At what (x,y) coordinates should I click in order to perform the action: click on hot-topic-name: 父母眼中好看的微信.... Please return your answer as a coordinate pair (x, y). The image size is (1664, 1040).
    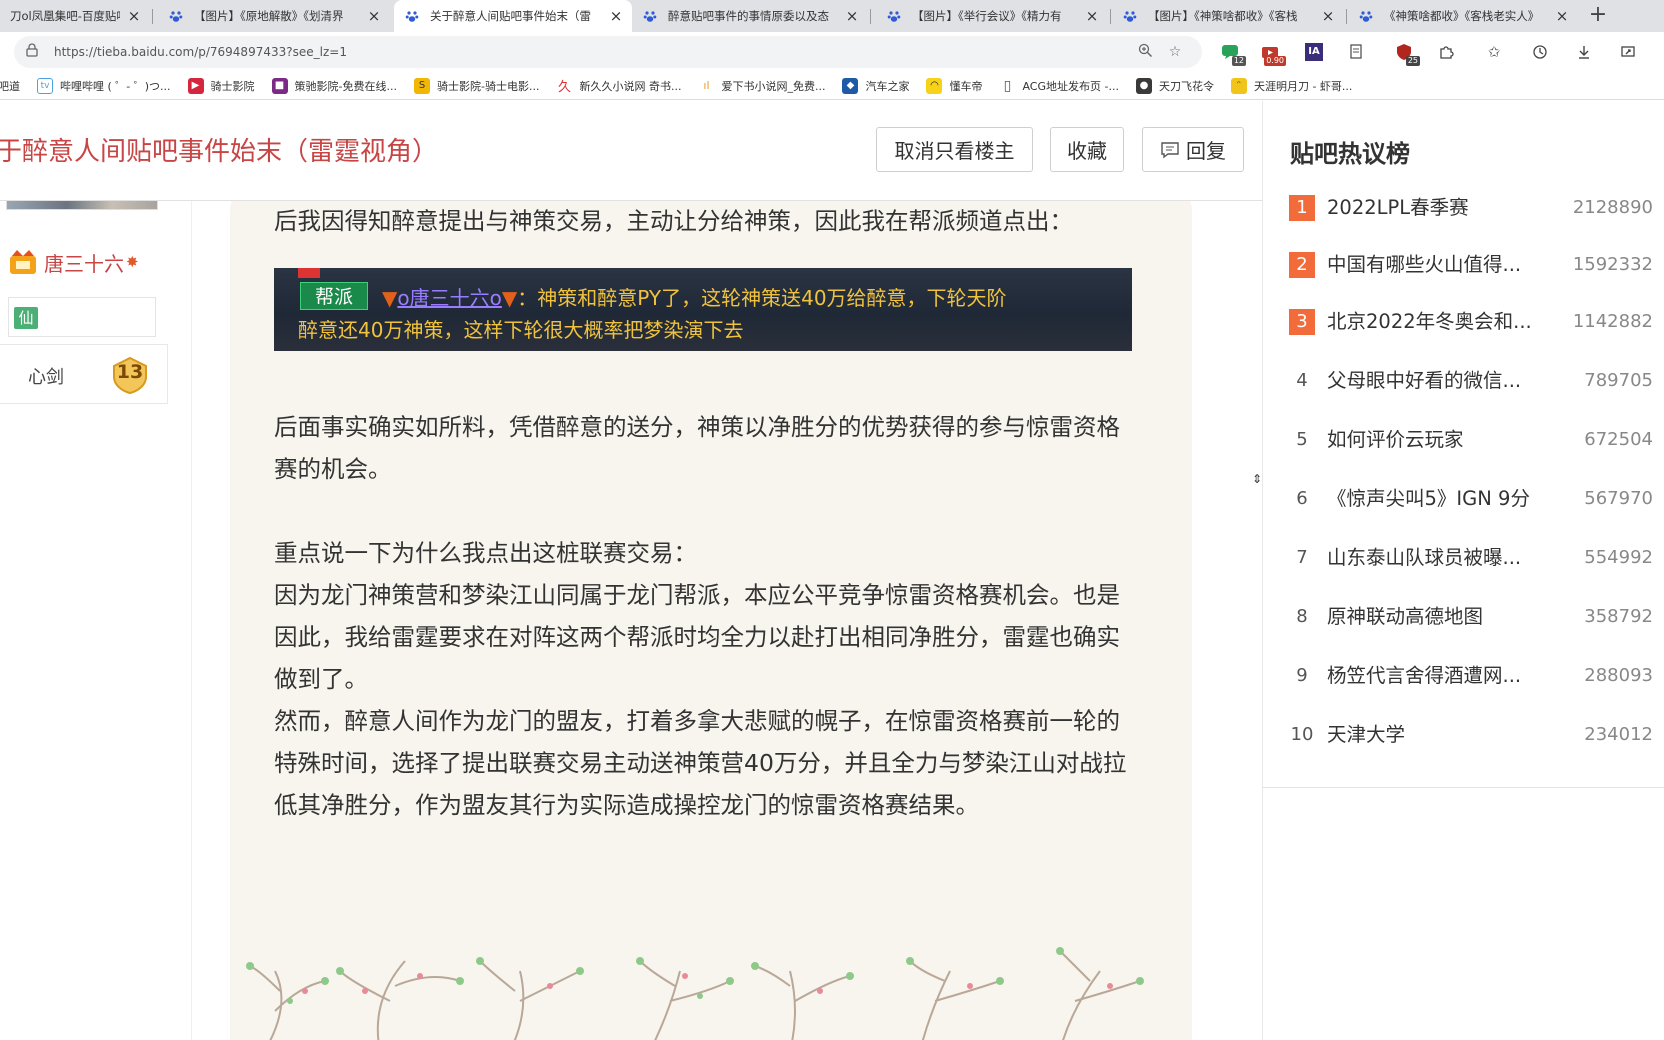
    Looking at the image, I should click on (1434, 381).